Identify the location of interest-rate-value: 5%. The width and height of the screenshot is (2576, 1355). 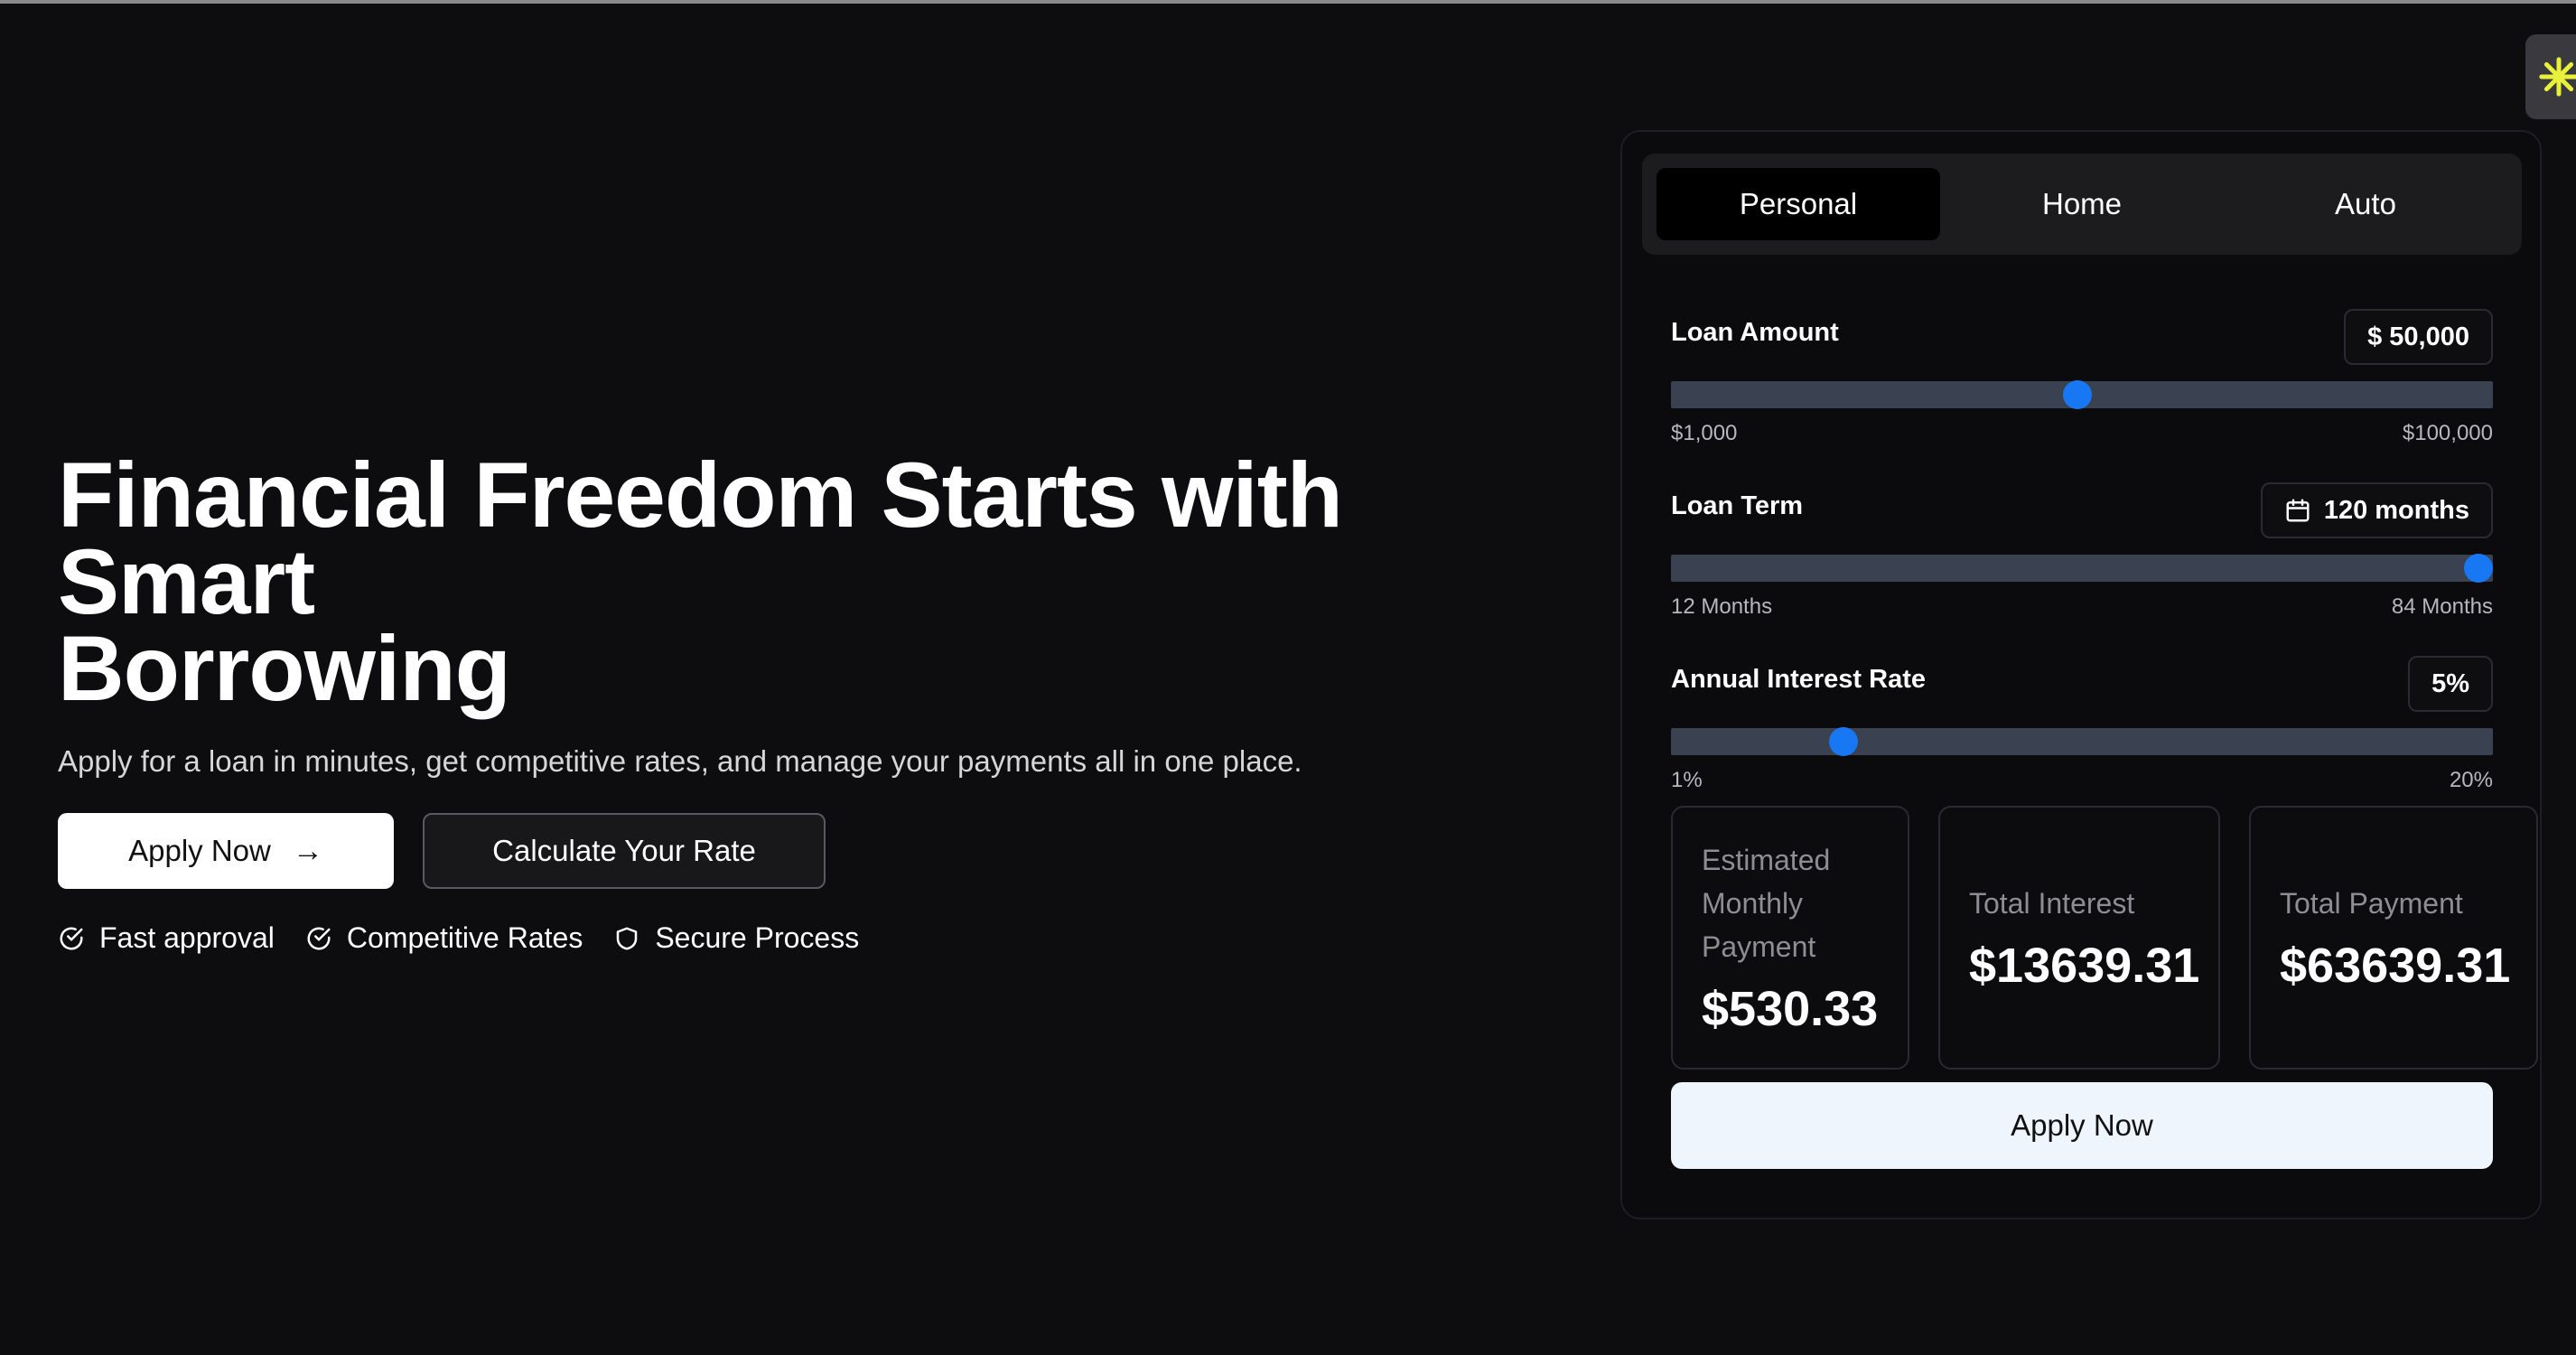
(2450, 684).